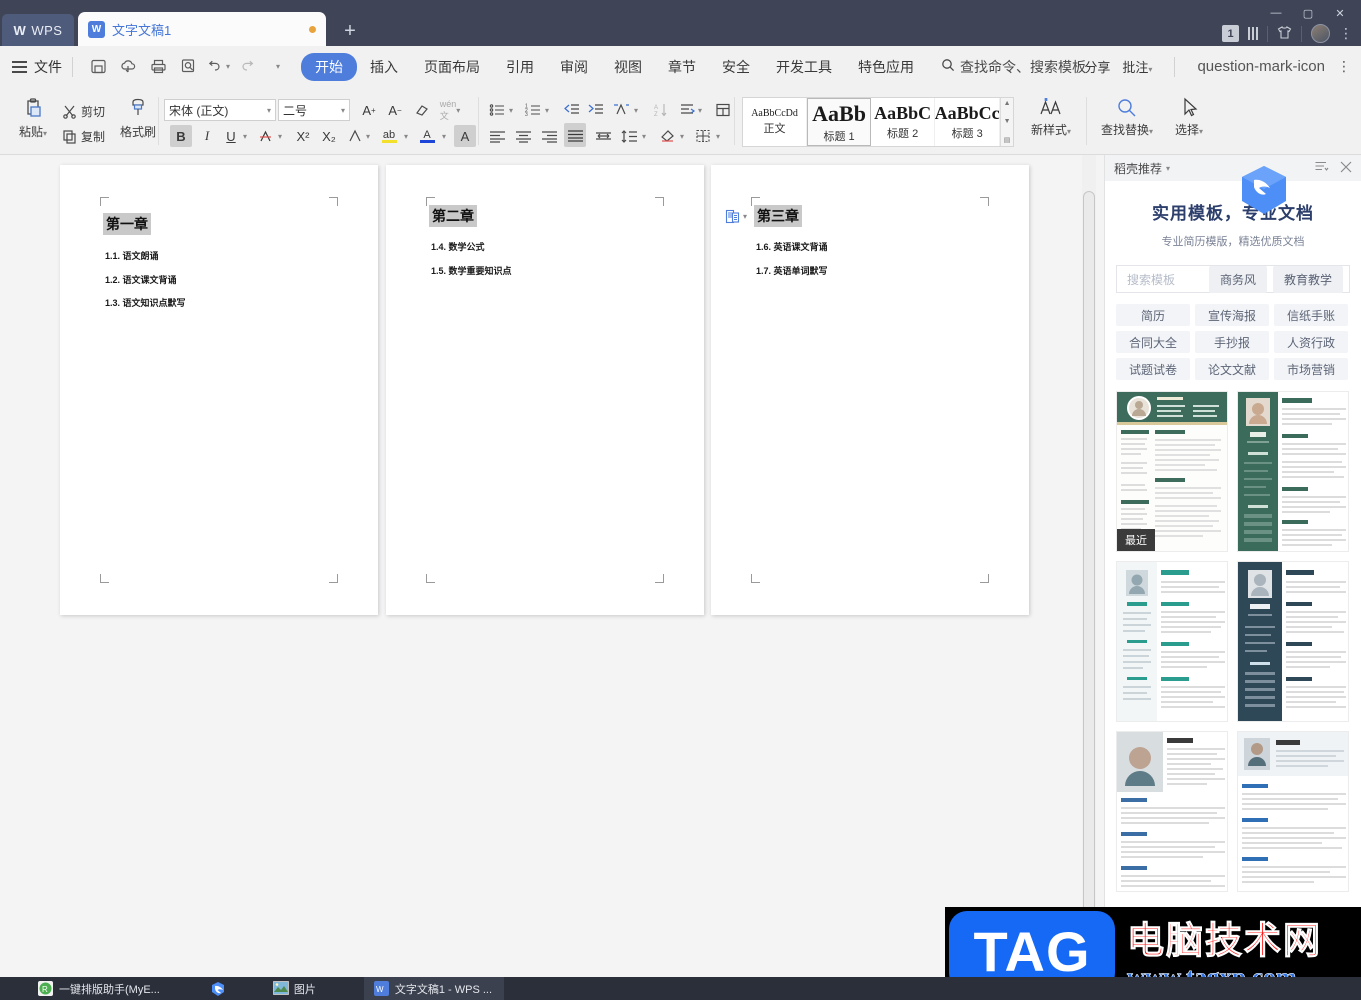 The width and height of the screenshot is (1361, 1000). I want to click on taskbar-item-wps-cloud, so click(220, 988).